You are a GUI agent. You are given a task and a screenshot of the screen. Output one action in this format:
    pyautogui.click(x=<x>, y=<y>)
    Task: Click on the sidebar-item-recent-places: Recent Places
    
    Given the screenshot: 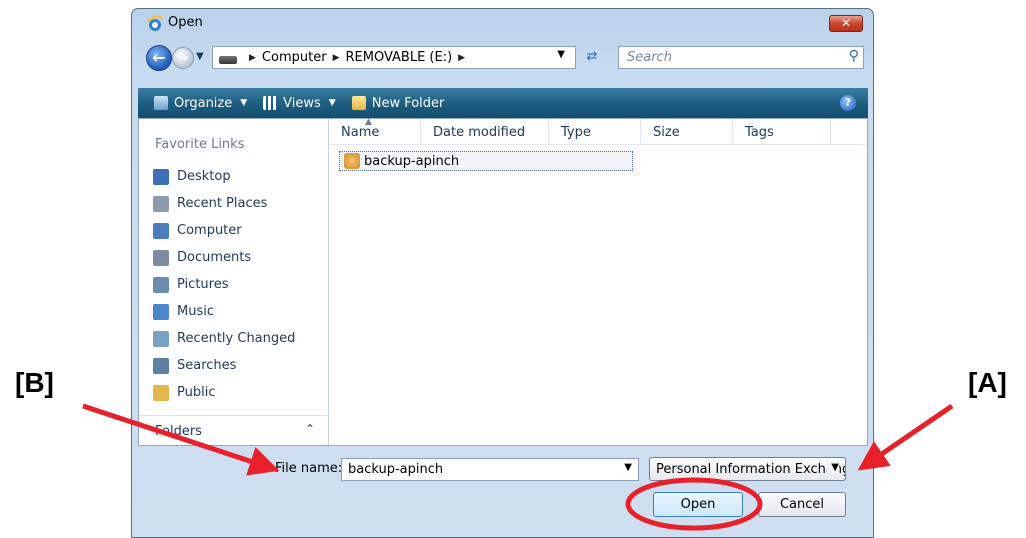 What is the action you would take?
    pyautogui.click(x=238, y=203)
    